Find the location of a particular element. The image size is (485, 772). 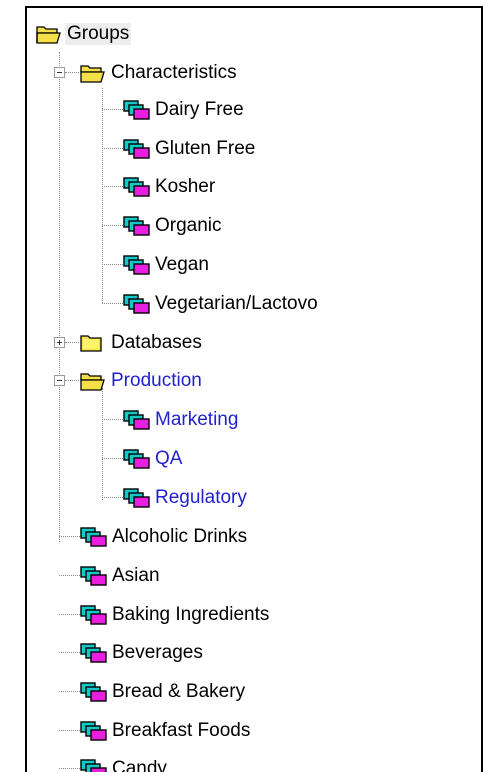

tree-node-label: Databases is located at coordinates (156, 342).